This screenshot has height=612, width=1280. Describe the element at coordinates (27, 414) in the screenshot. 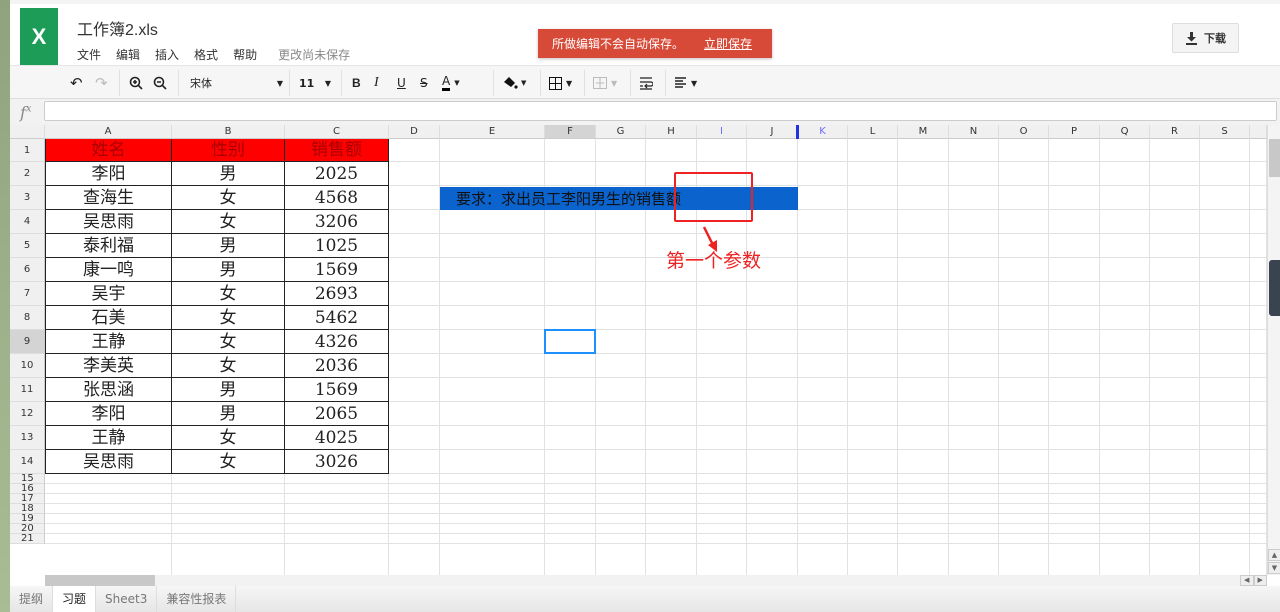

I see `row-header: 12` at that location.